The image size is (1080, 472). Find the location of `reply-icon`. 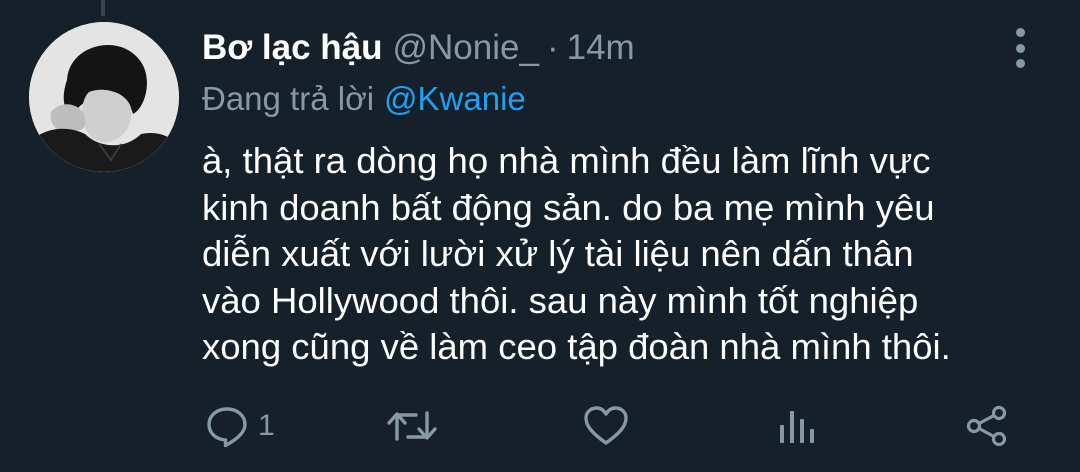

reply-icon is located at coordinates (227, 427).